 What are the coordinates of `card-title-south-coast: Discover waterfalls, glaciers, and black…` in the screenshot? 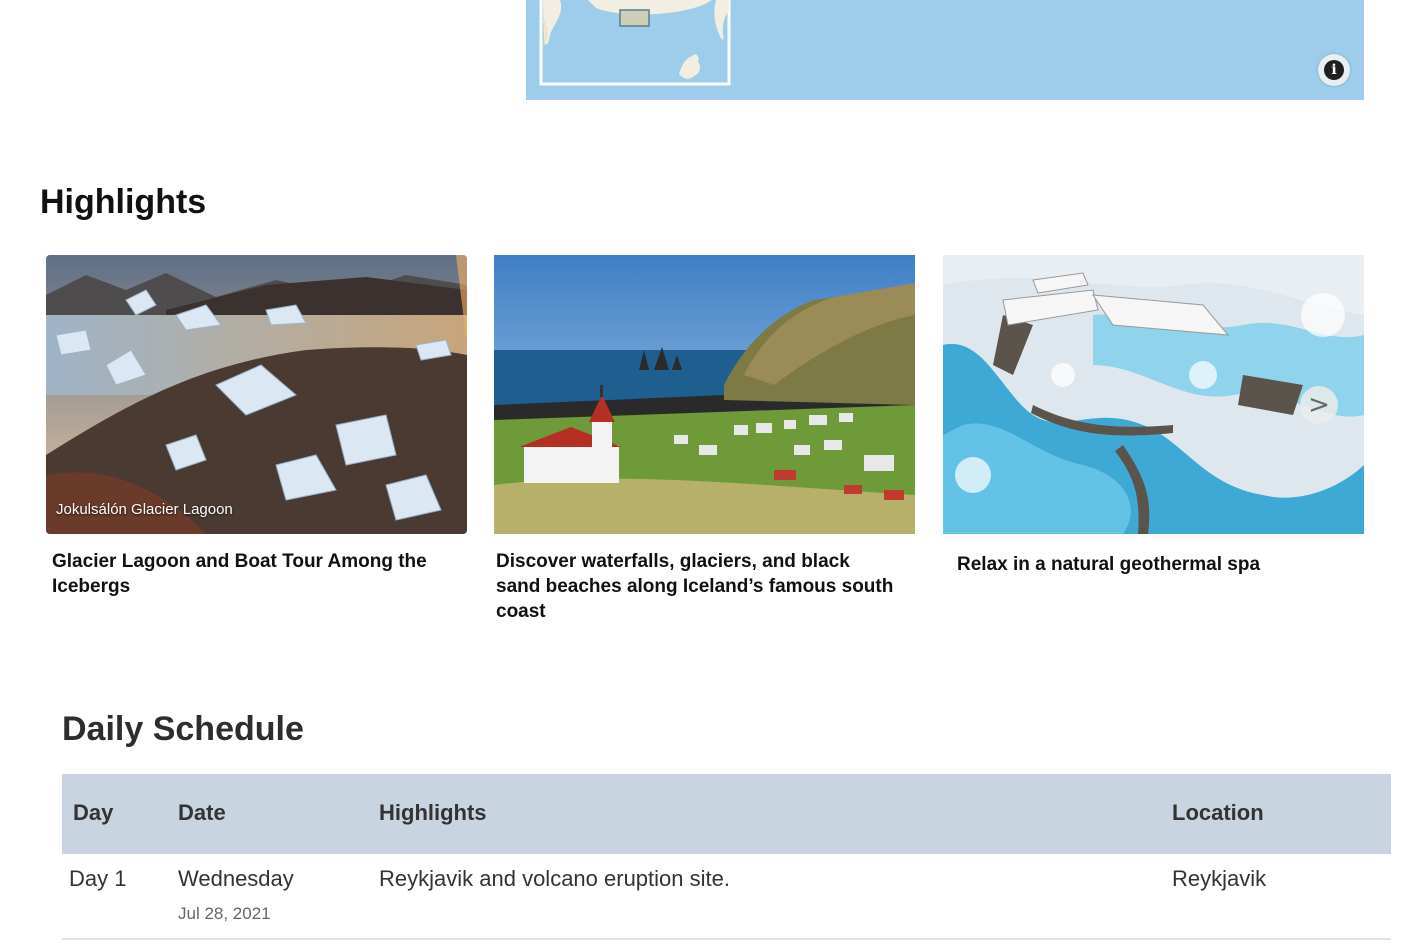 It's located at (696, 586).